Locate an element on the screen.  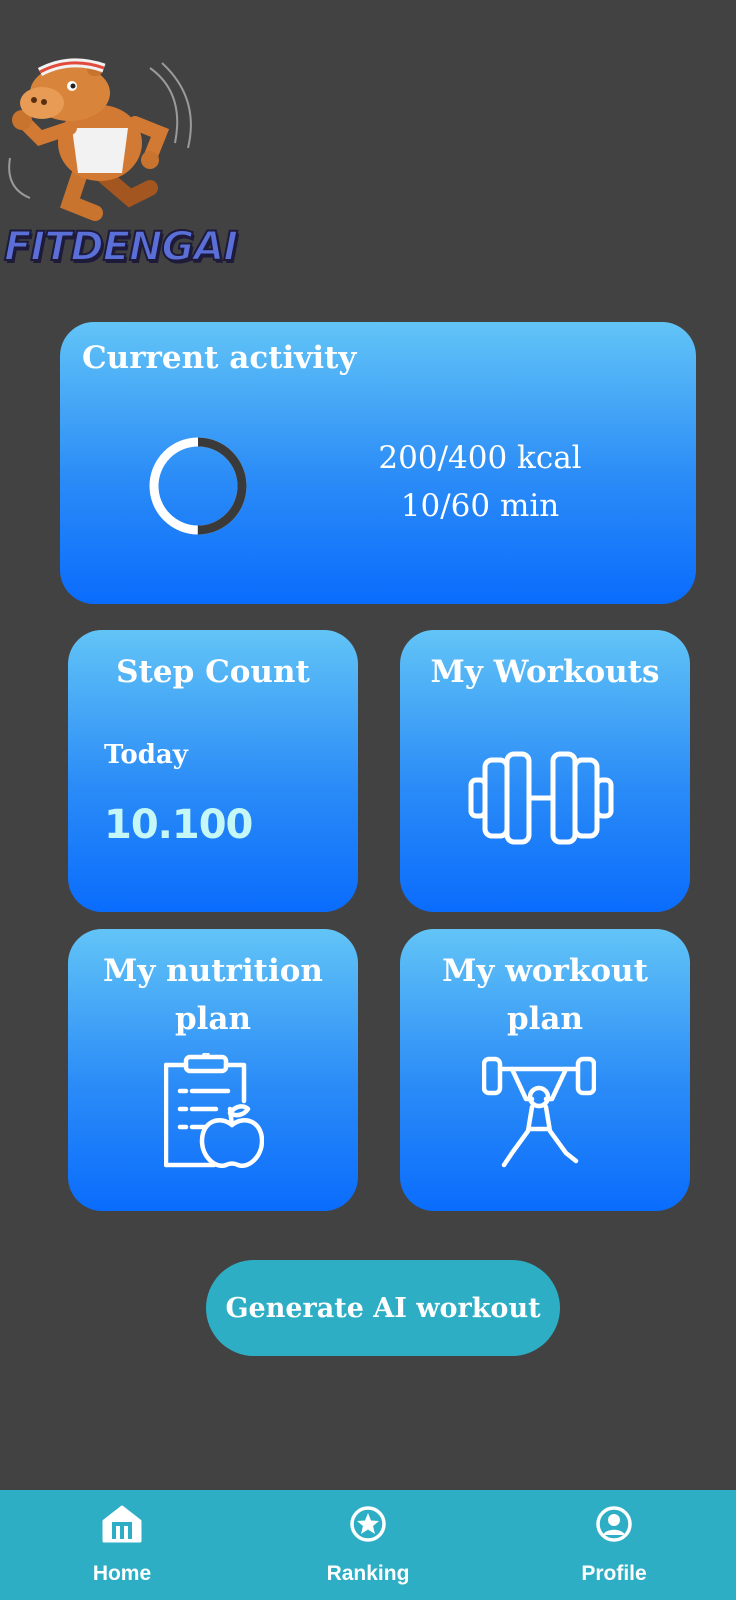
kcal-value: 200/400 kcal is located at coordinates (480, 458).